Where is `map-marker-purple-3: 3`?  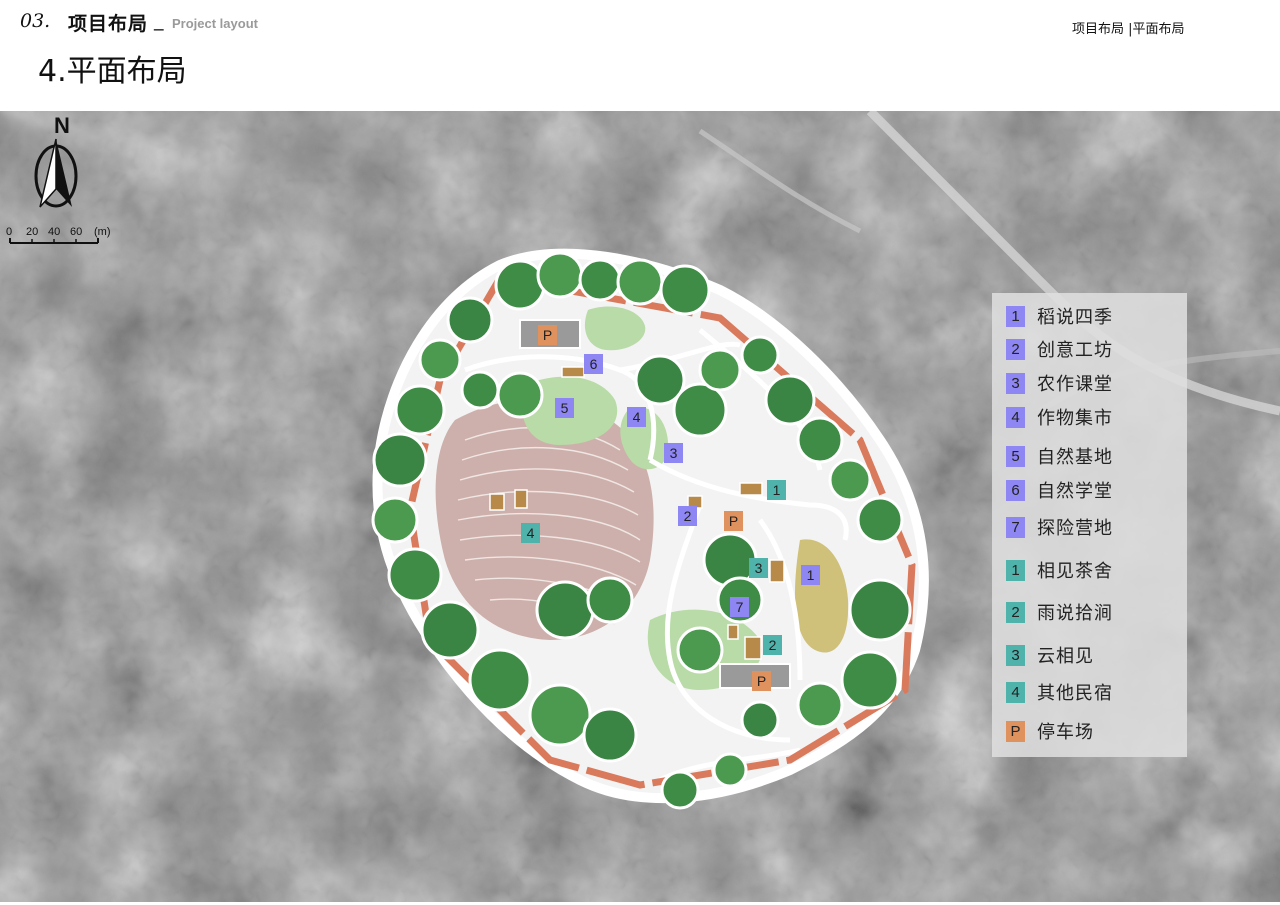
map-marker-purple-3: 3 is located at coordinates (673, 453).